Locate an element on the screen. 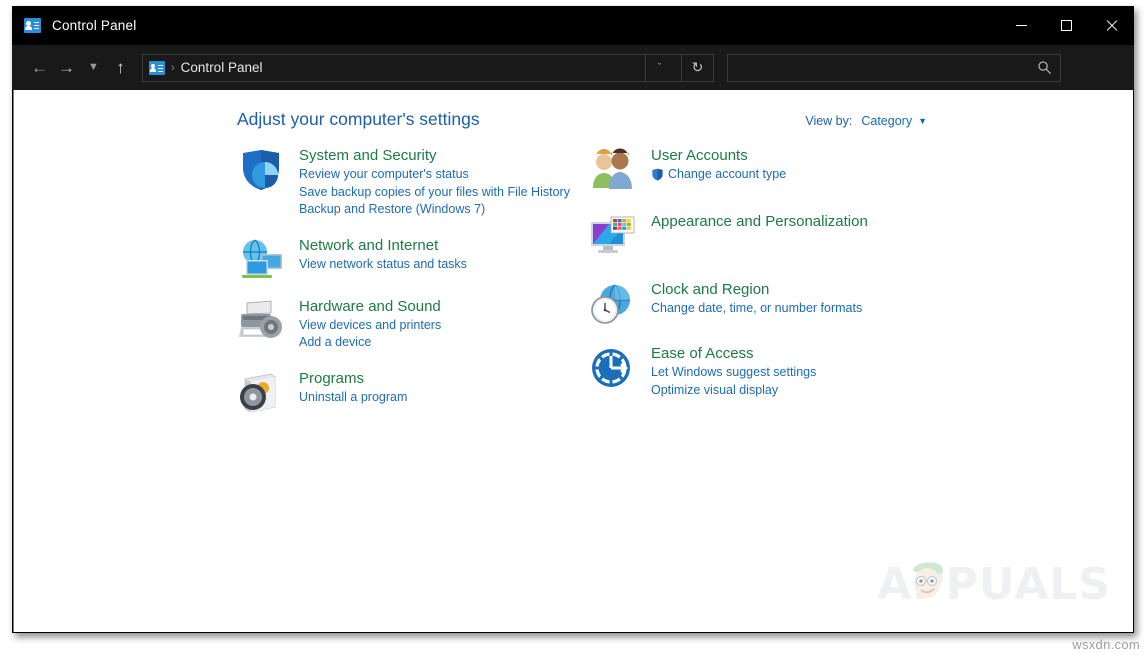 The width and height of the screenshot is (1146, 655). page-title: Adjust your computer's settings is located at coordinates (358, 119).